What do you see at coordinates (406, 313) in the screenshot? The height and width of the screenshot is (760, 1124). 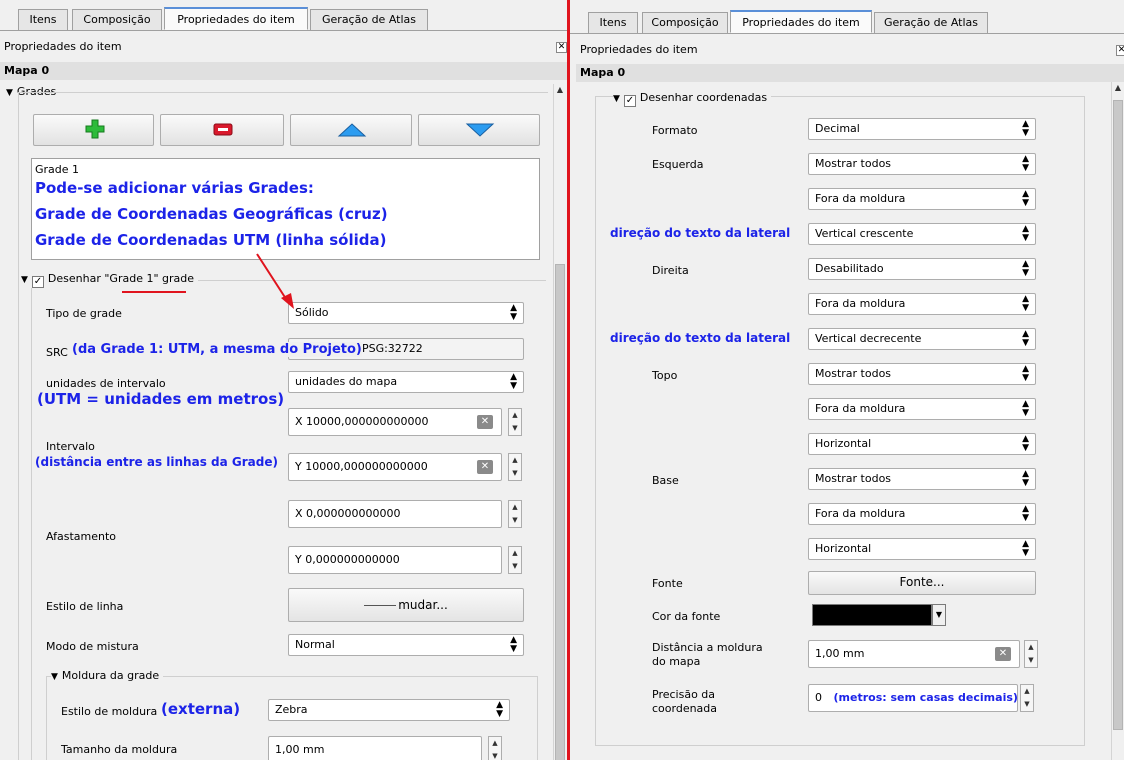 I see `grid-type-select: Sólido ▲ ▼` at bounding box center [406, 313].